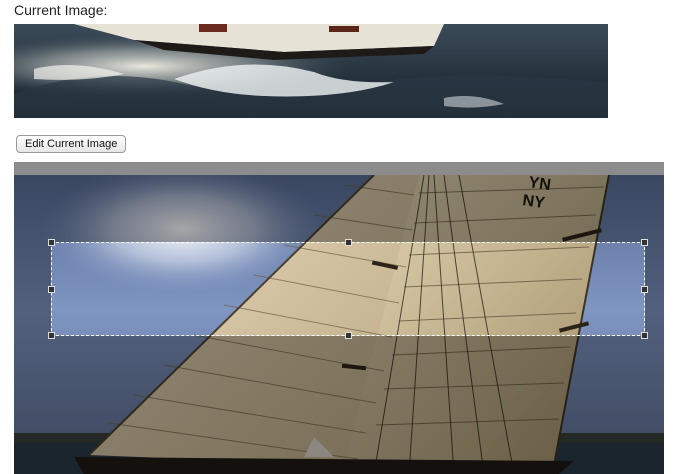 The height and width of the screenshot is (474, 677). Describe the element at coordinates (51, 242) in the screenshot. I see `crop-handle-top-left` at that location.